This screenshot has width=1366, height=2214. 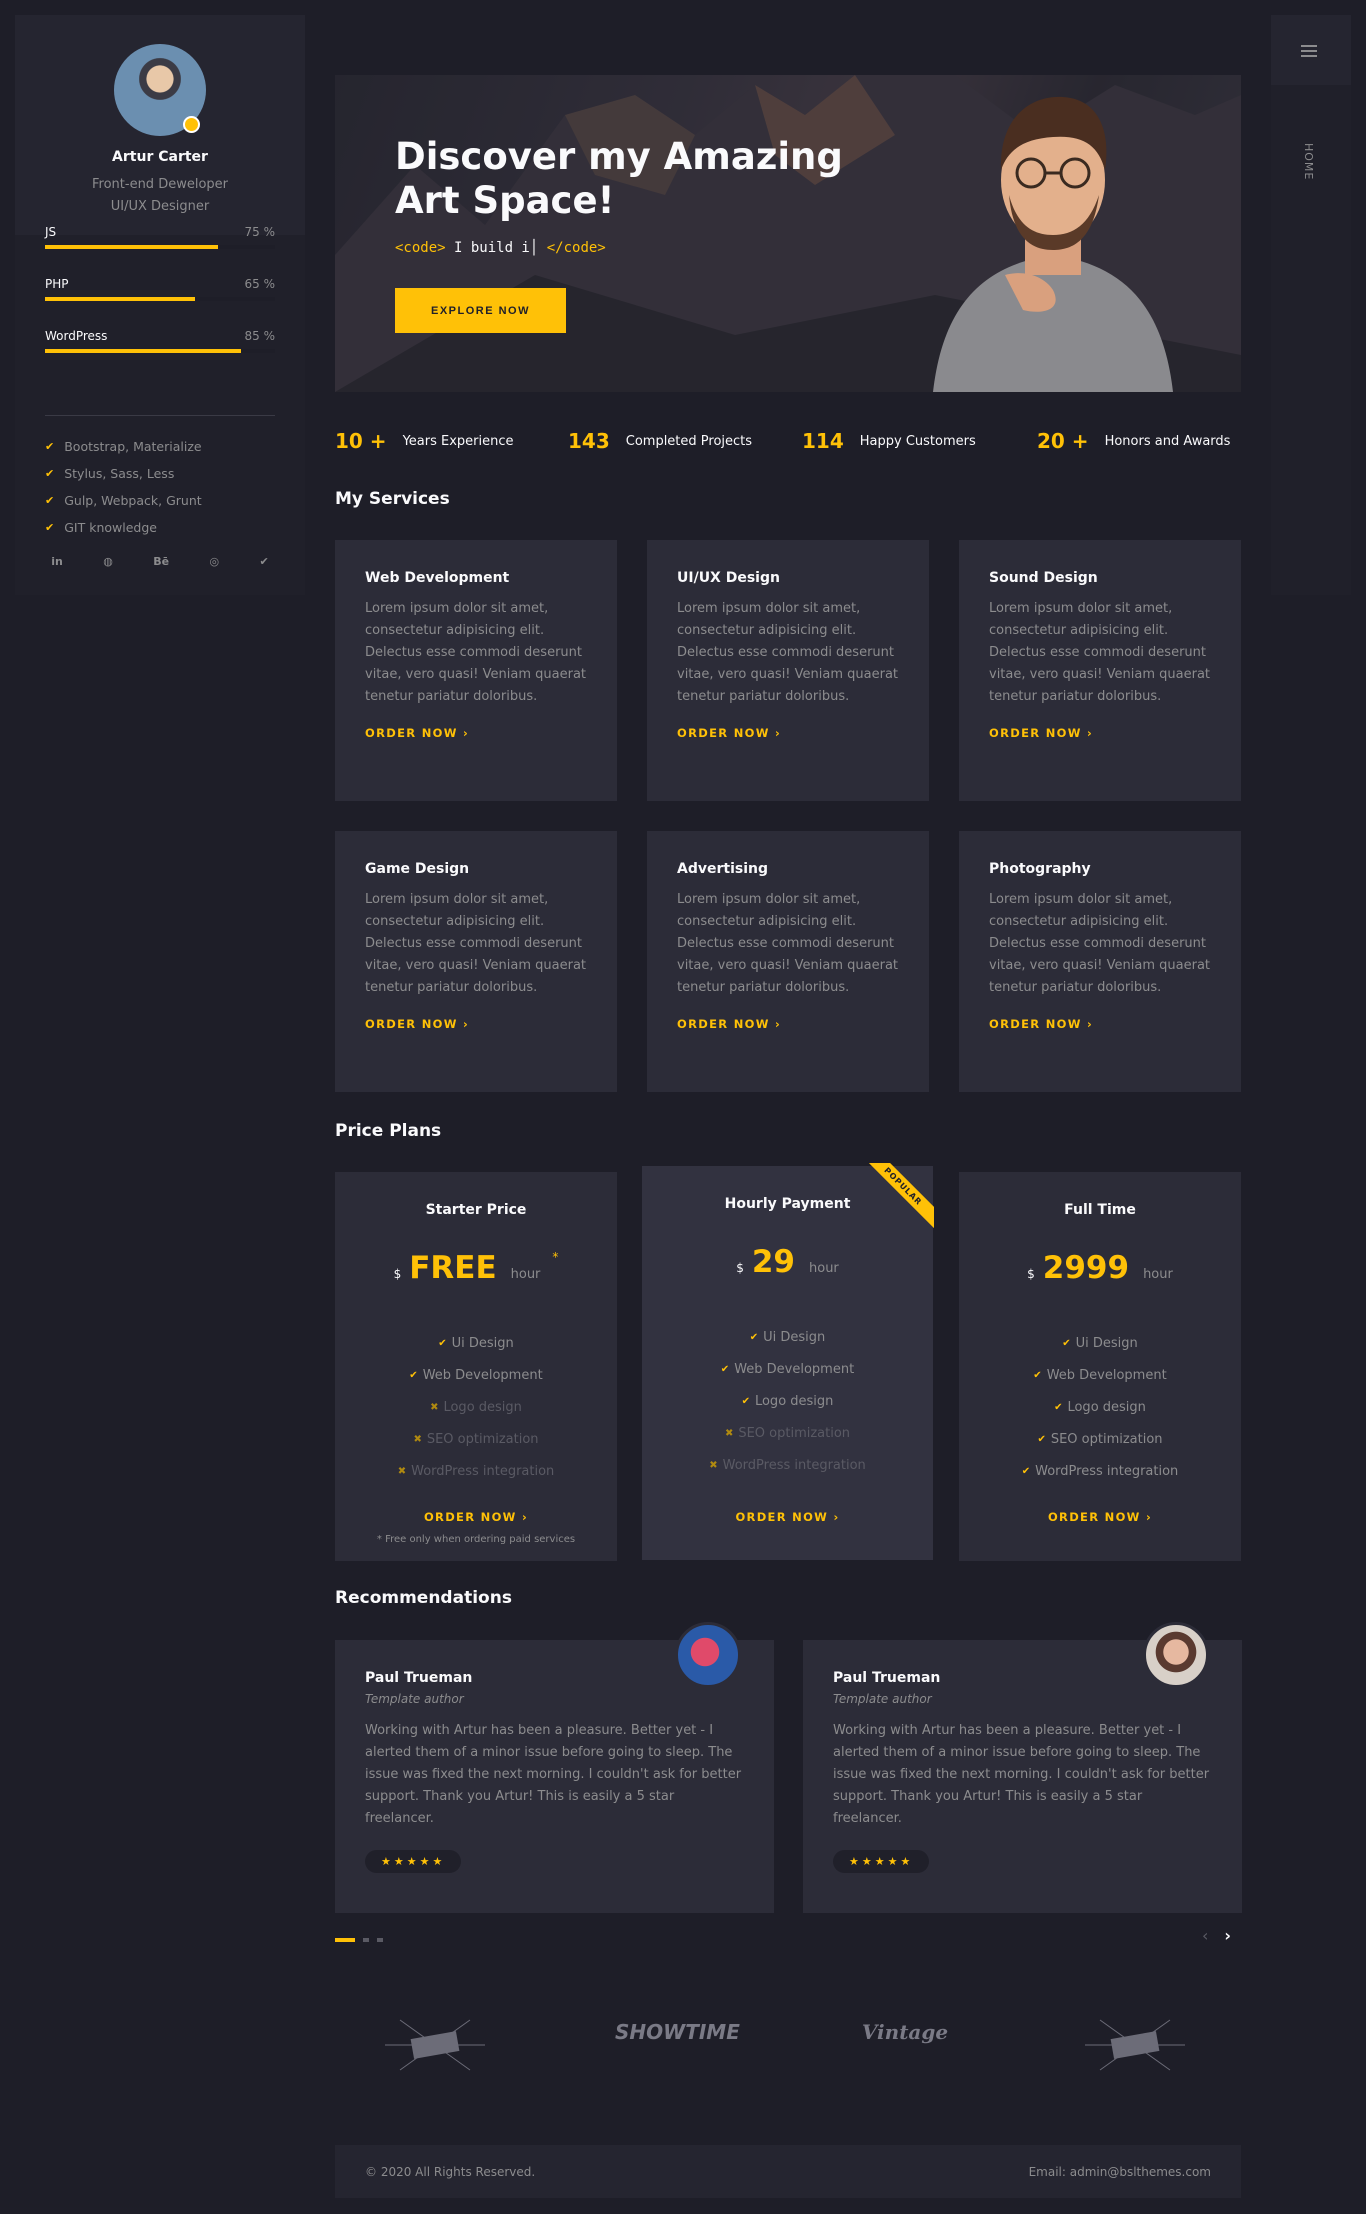 I want to click on brand-logo-showtime: SHOWTIME, so click(x=677, y=2032).